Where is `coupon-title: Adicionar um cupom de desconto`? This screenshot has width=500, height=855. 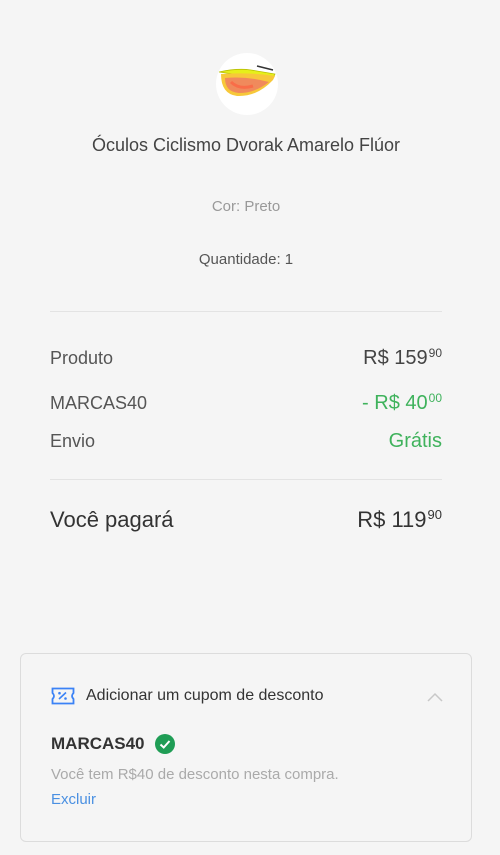
coupon-title: Adicionar um cupom de desconto is located at coordinates (205, 695).